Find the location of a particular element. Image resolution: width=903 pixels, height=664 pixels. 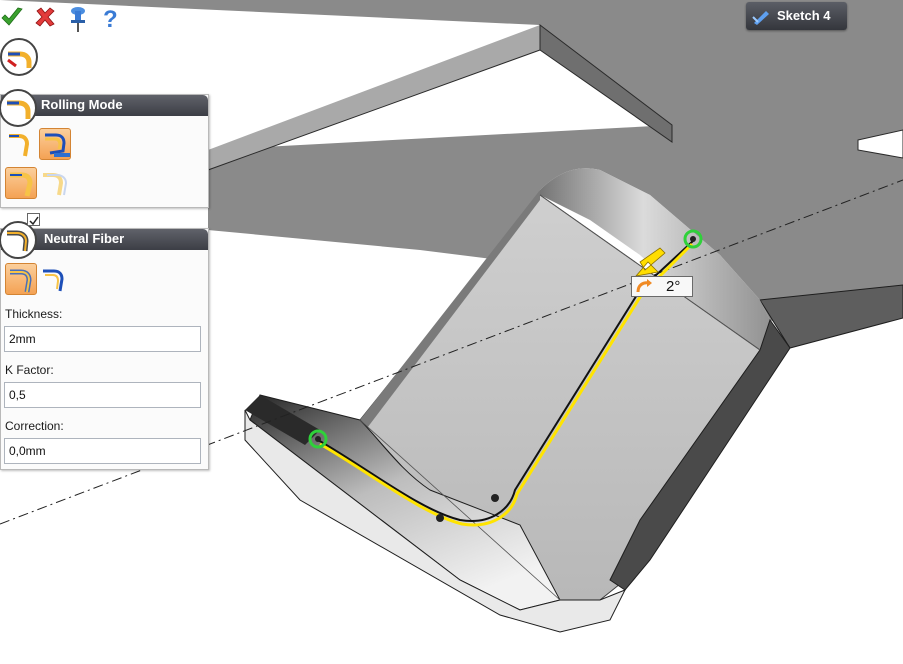

rolling-mode-title: Rolling Mode is located at coordinates (82, 104).